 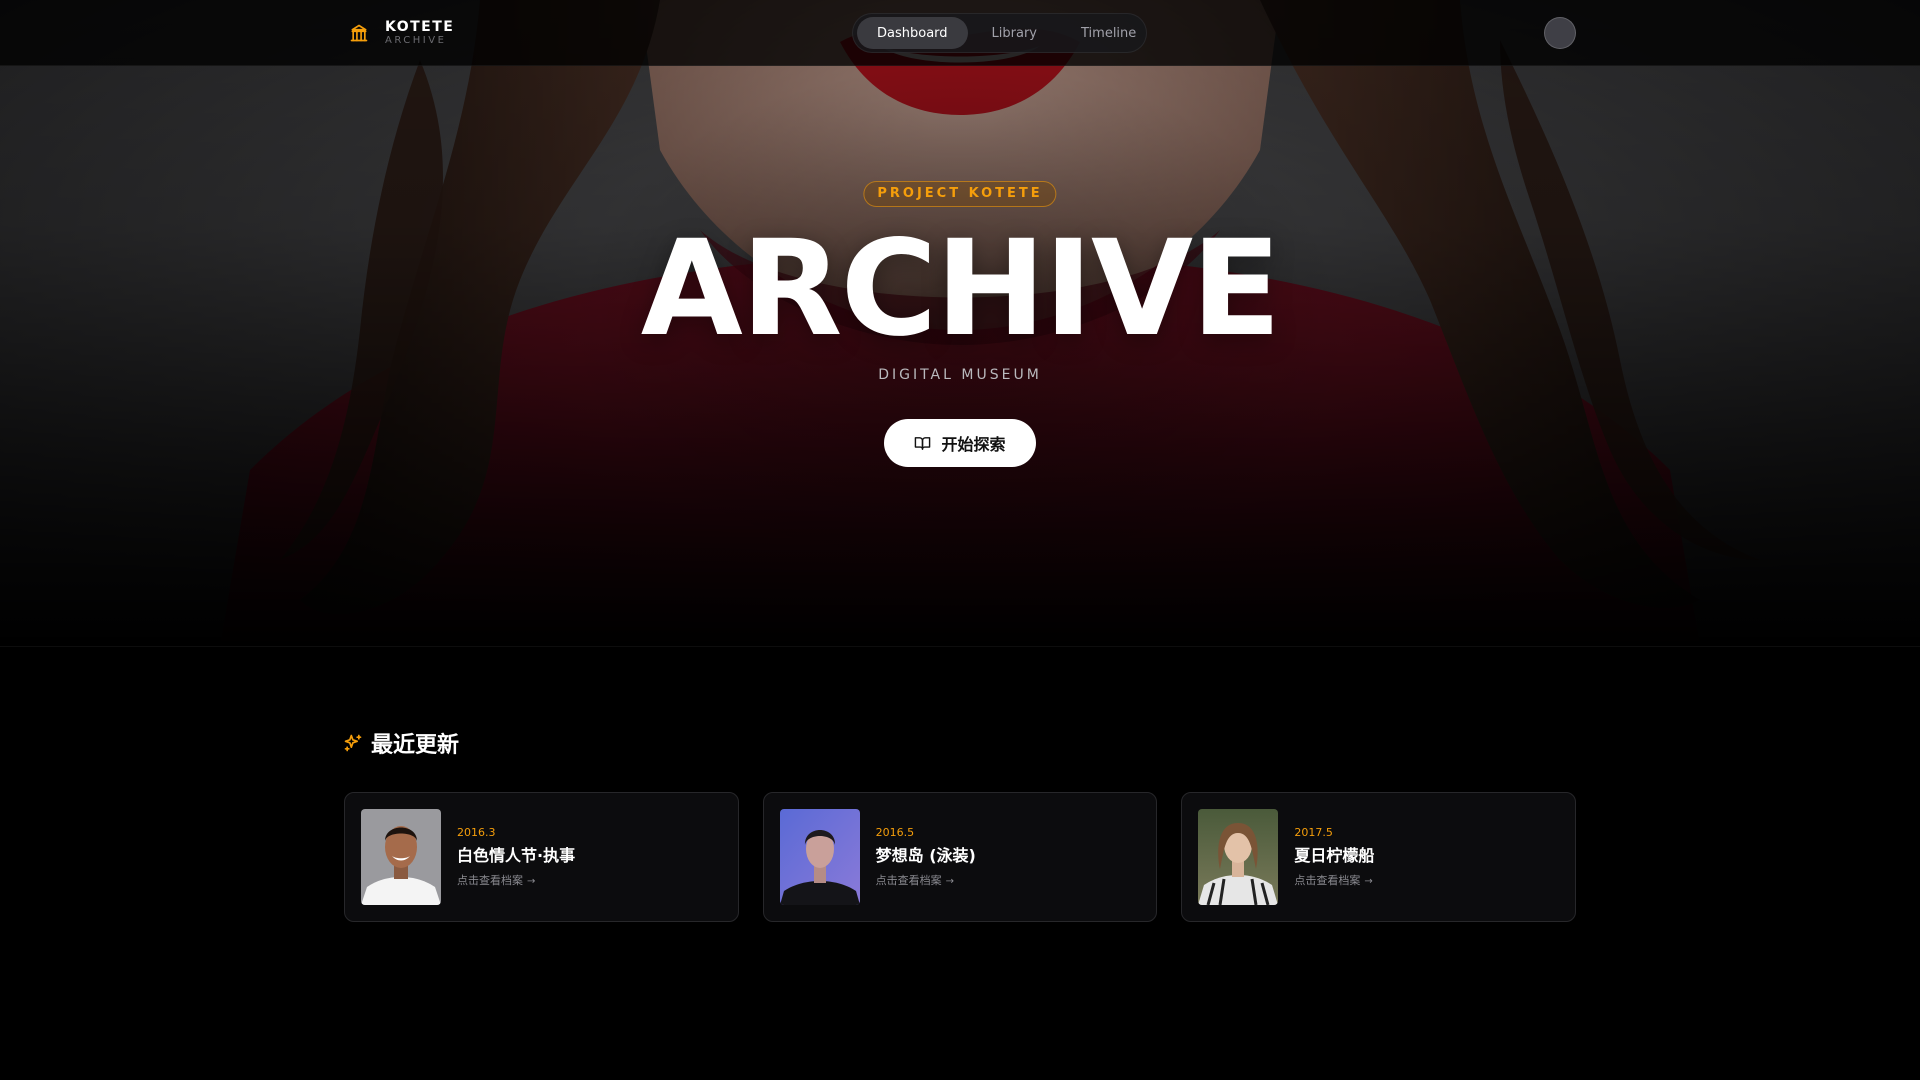 I want to click on library-icon, so click(x=359, y=33).